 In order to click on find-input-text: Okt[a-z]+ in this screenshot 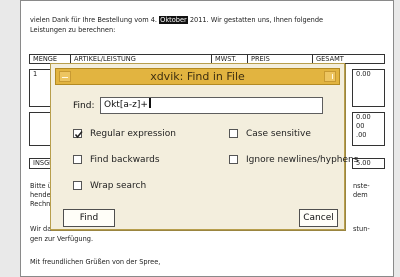, I will do `click(126, 105)`.